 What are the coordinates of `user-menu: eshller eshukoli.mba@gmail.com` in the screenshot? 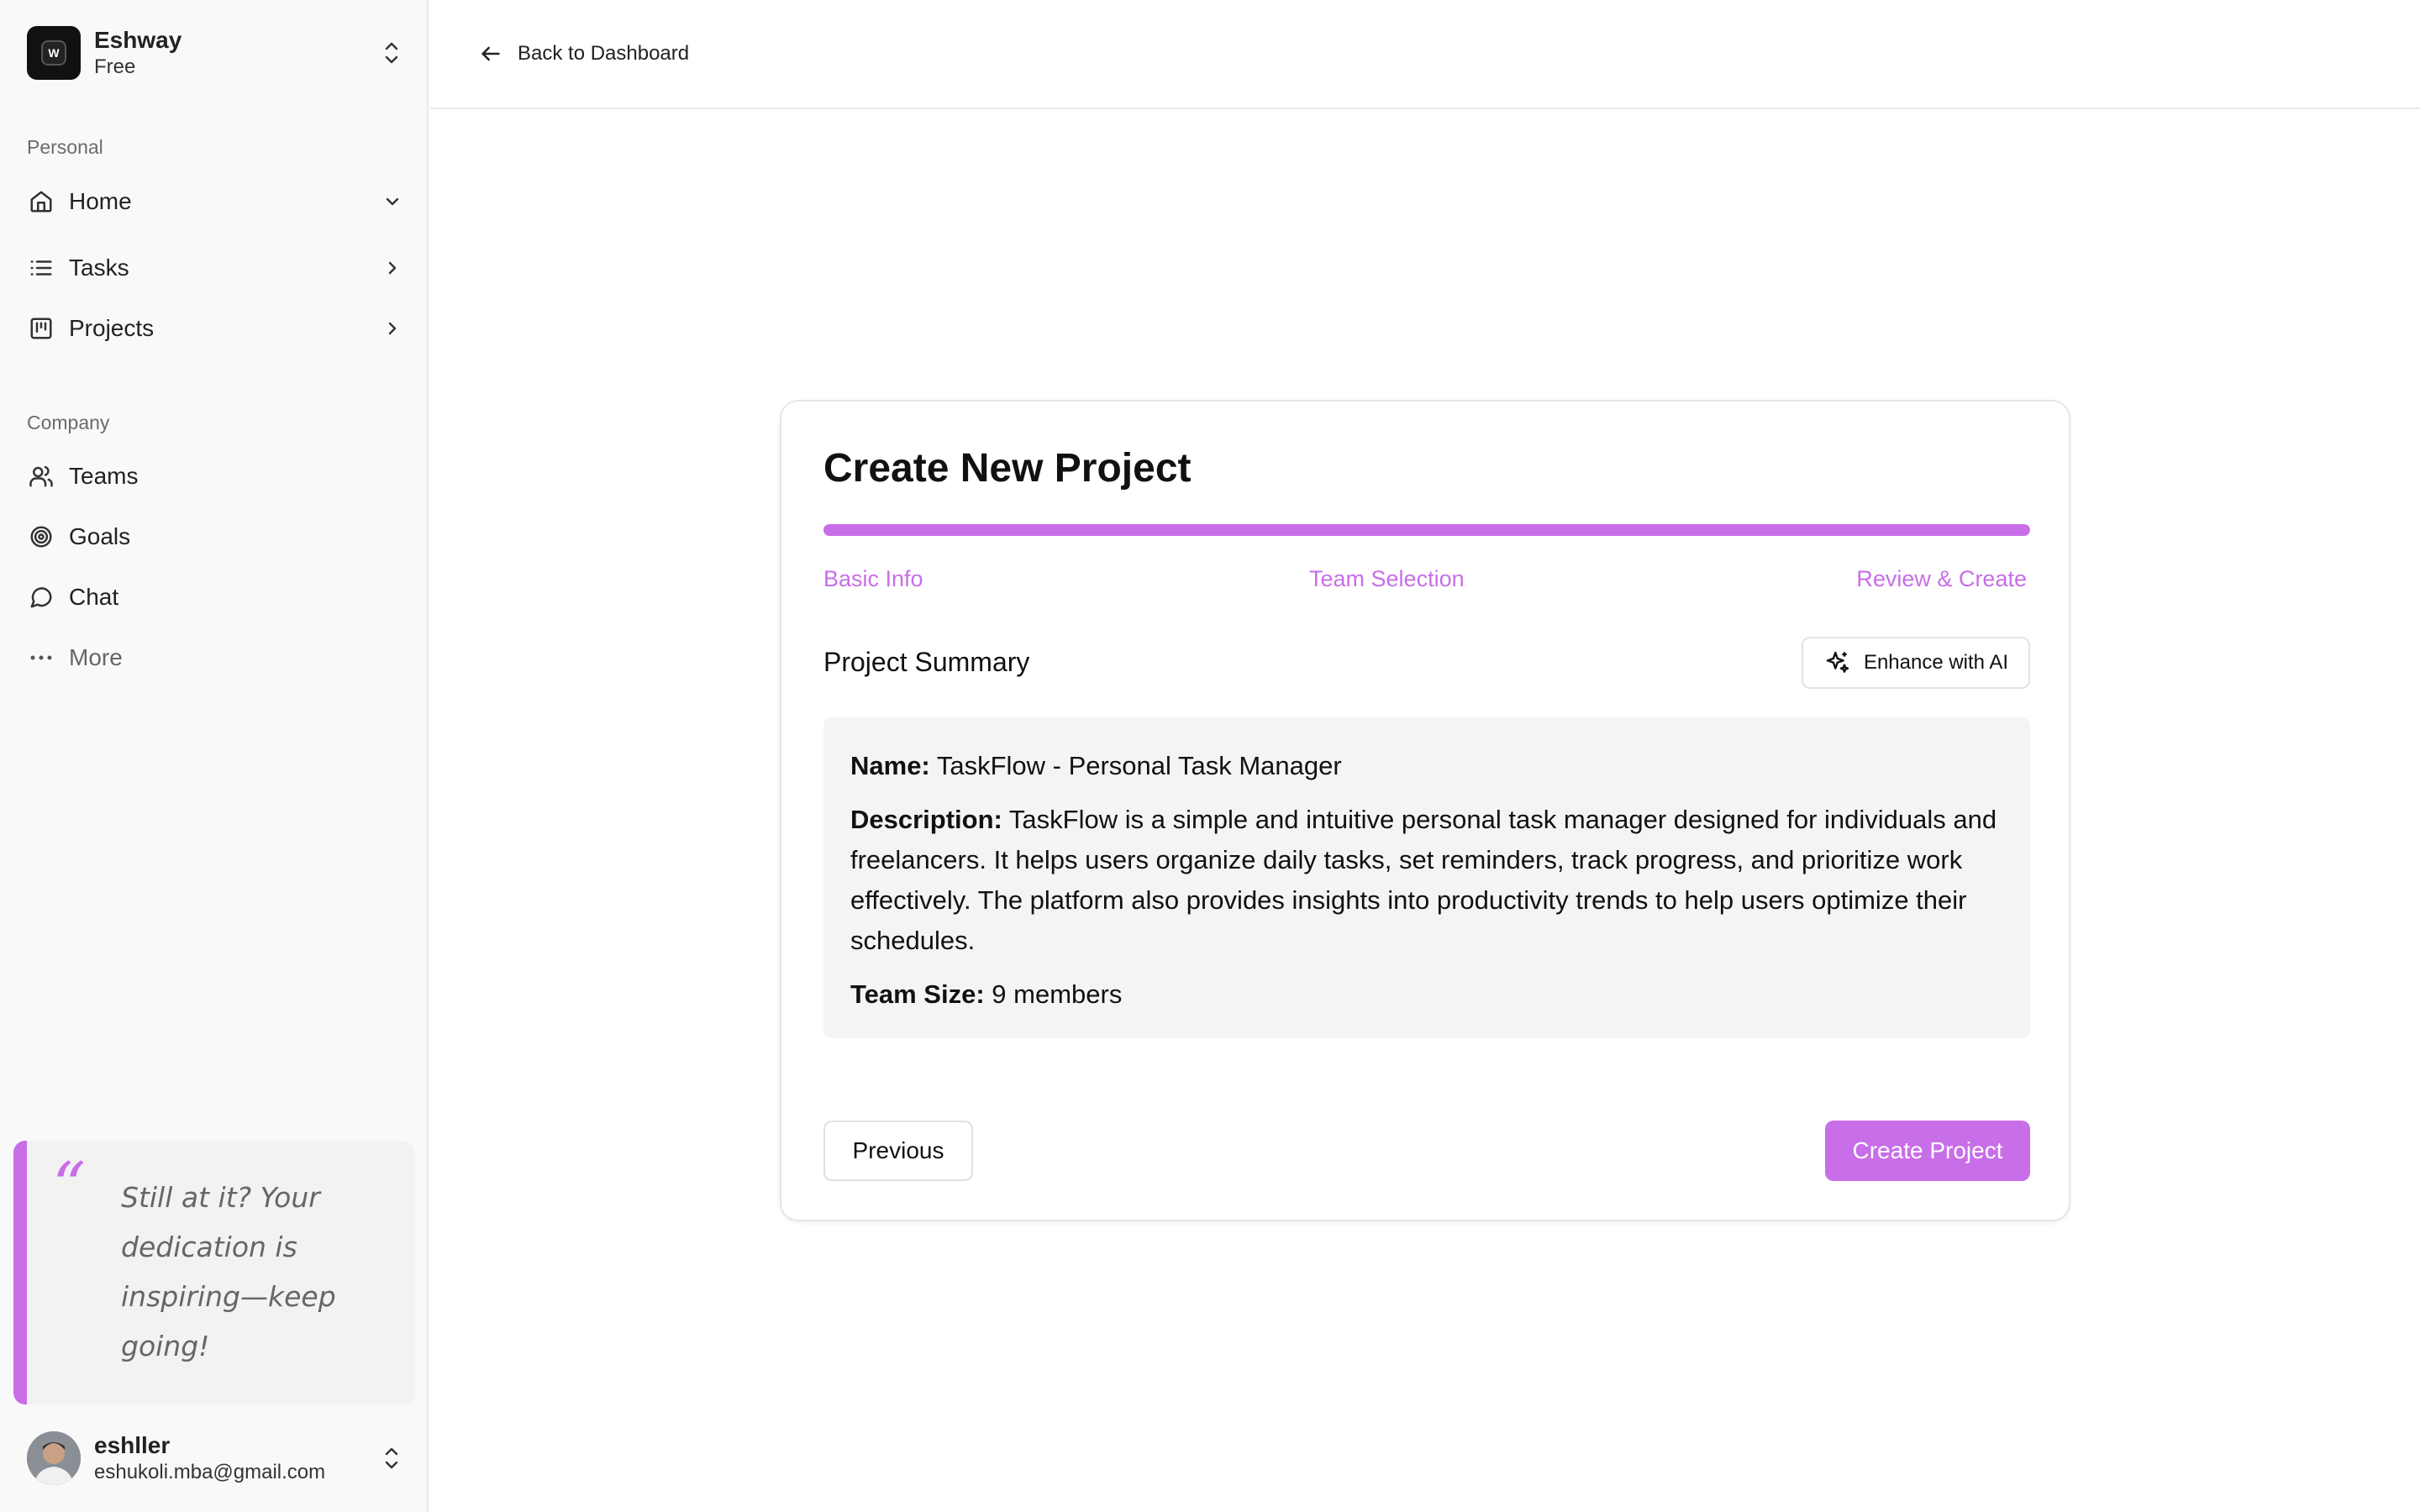 It's located at (216, 1458).